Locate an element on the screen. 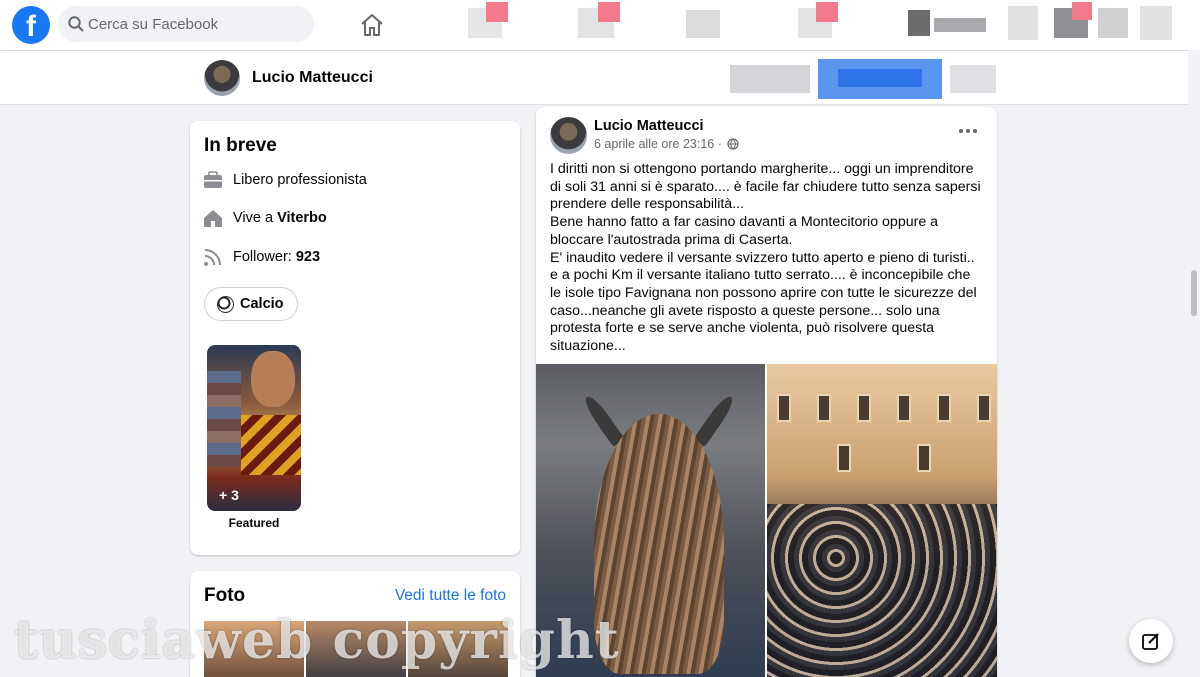 The image size is (1200, 677). hobby-label: Calcio is located at coordinates (262, 304).